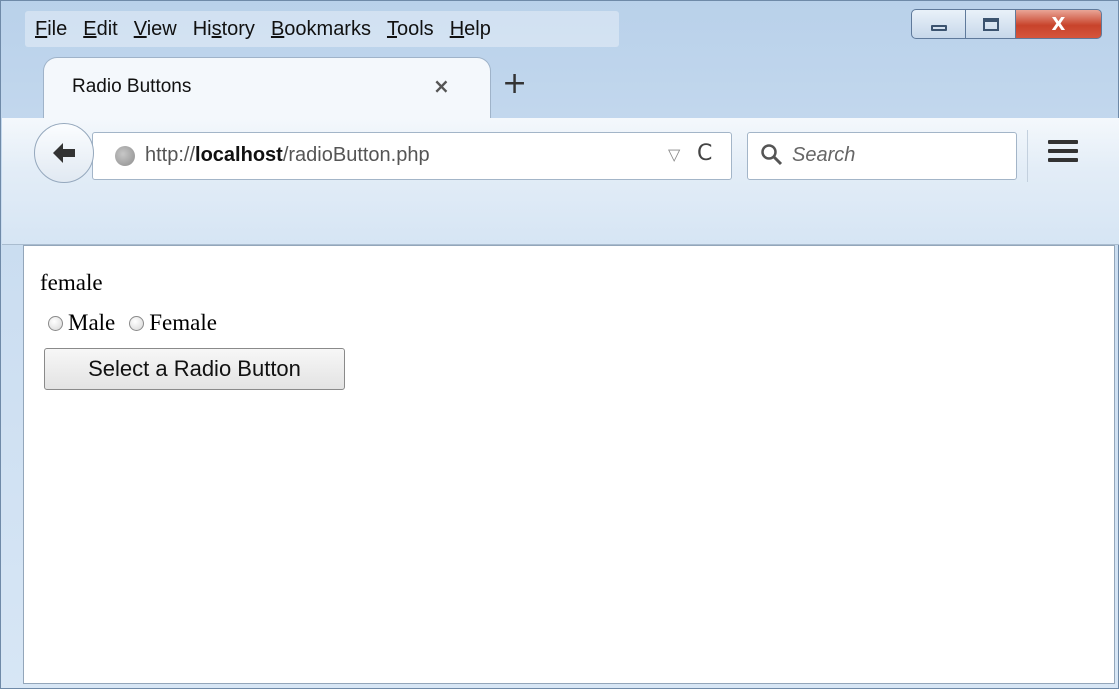  What do you see at coordinates (57, 29) in the screenshot?
I see `menu-file-rest: ile` at bounding box center [57, 29].